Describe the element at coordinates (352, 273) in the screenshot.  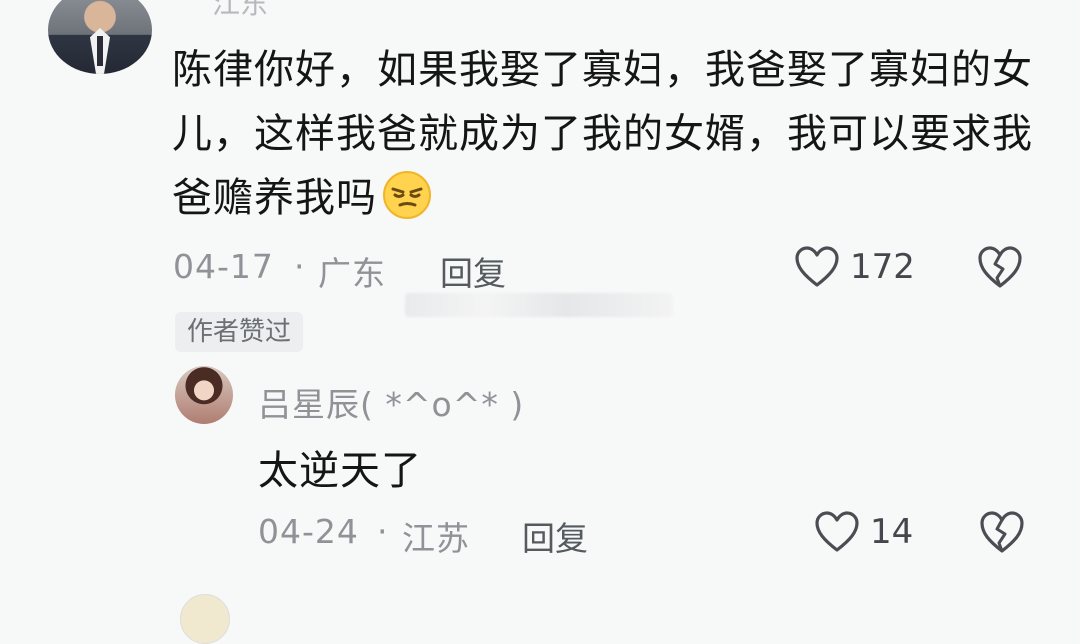
I see `comment-region: 广东` at that location.